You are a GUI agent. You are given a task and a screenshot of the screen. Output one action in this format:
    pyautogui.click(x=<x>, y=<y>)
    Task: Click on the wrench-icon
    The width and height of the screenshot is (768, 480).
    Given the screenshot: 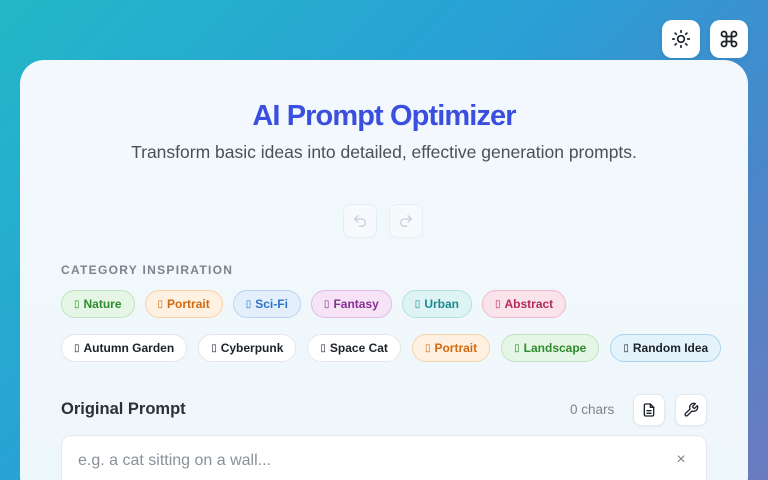 What is the action you would take?
    pyautogui.click(x=691, y=409)
    